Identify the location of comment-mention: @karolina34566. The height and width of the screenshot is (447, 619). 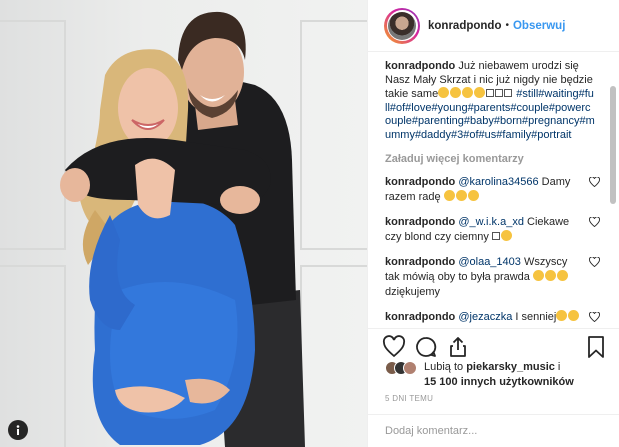
(498, 182).